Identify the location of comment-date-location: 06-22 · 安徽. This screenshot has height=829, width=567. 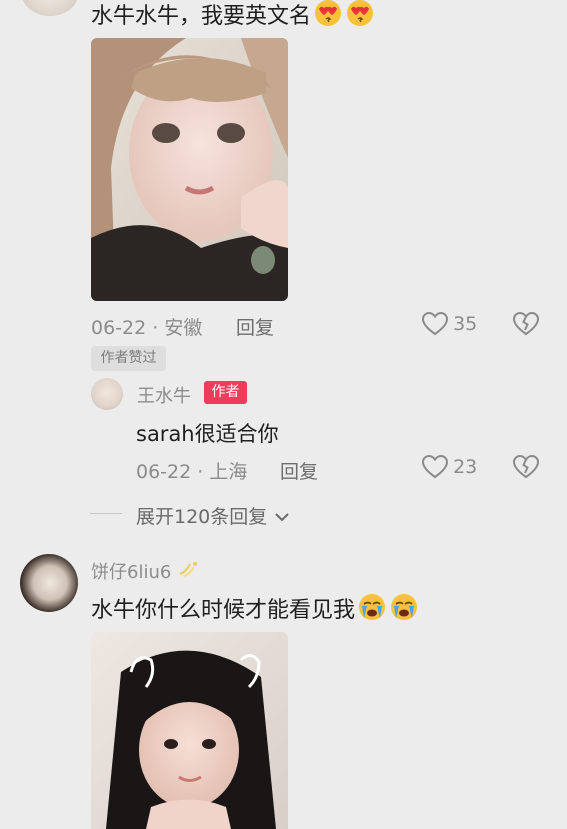
(147, 328).